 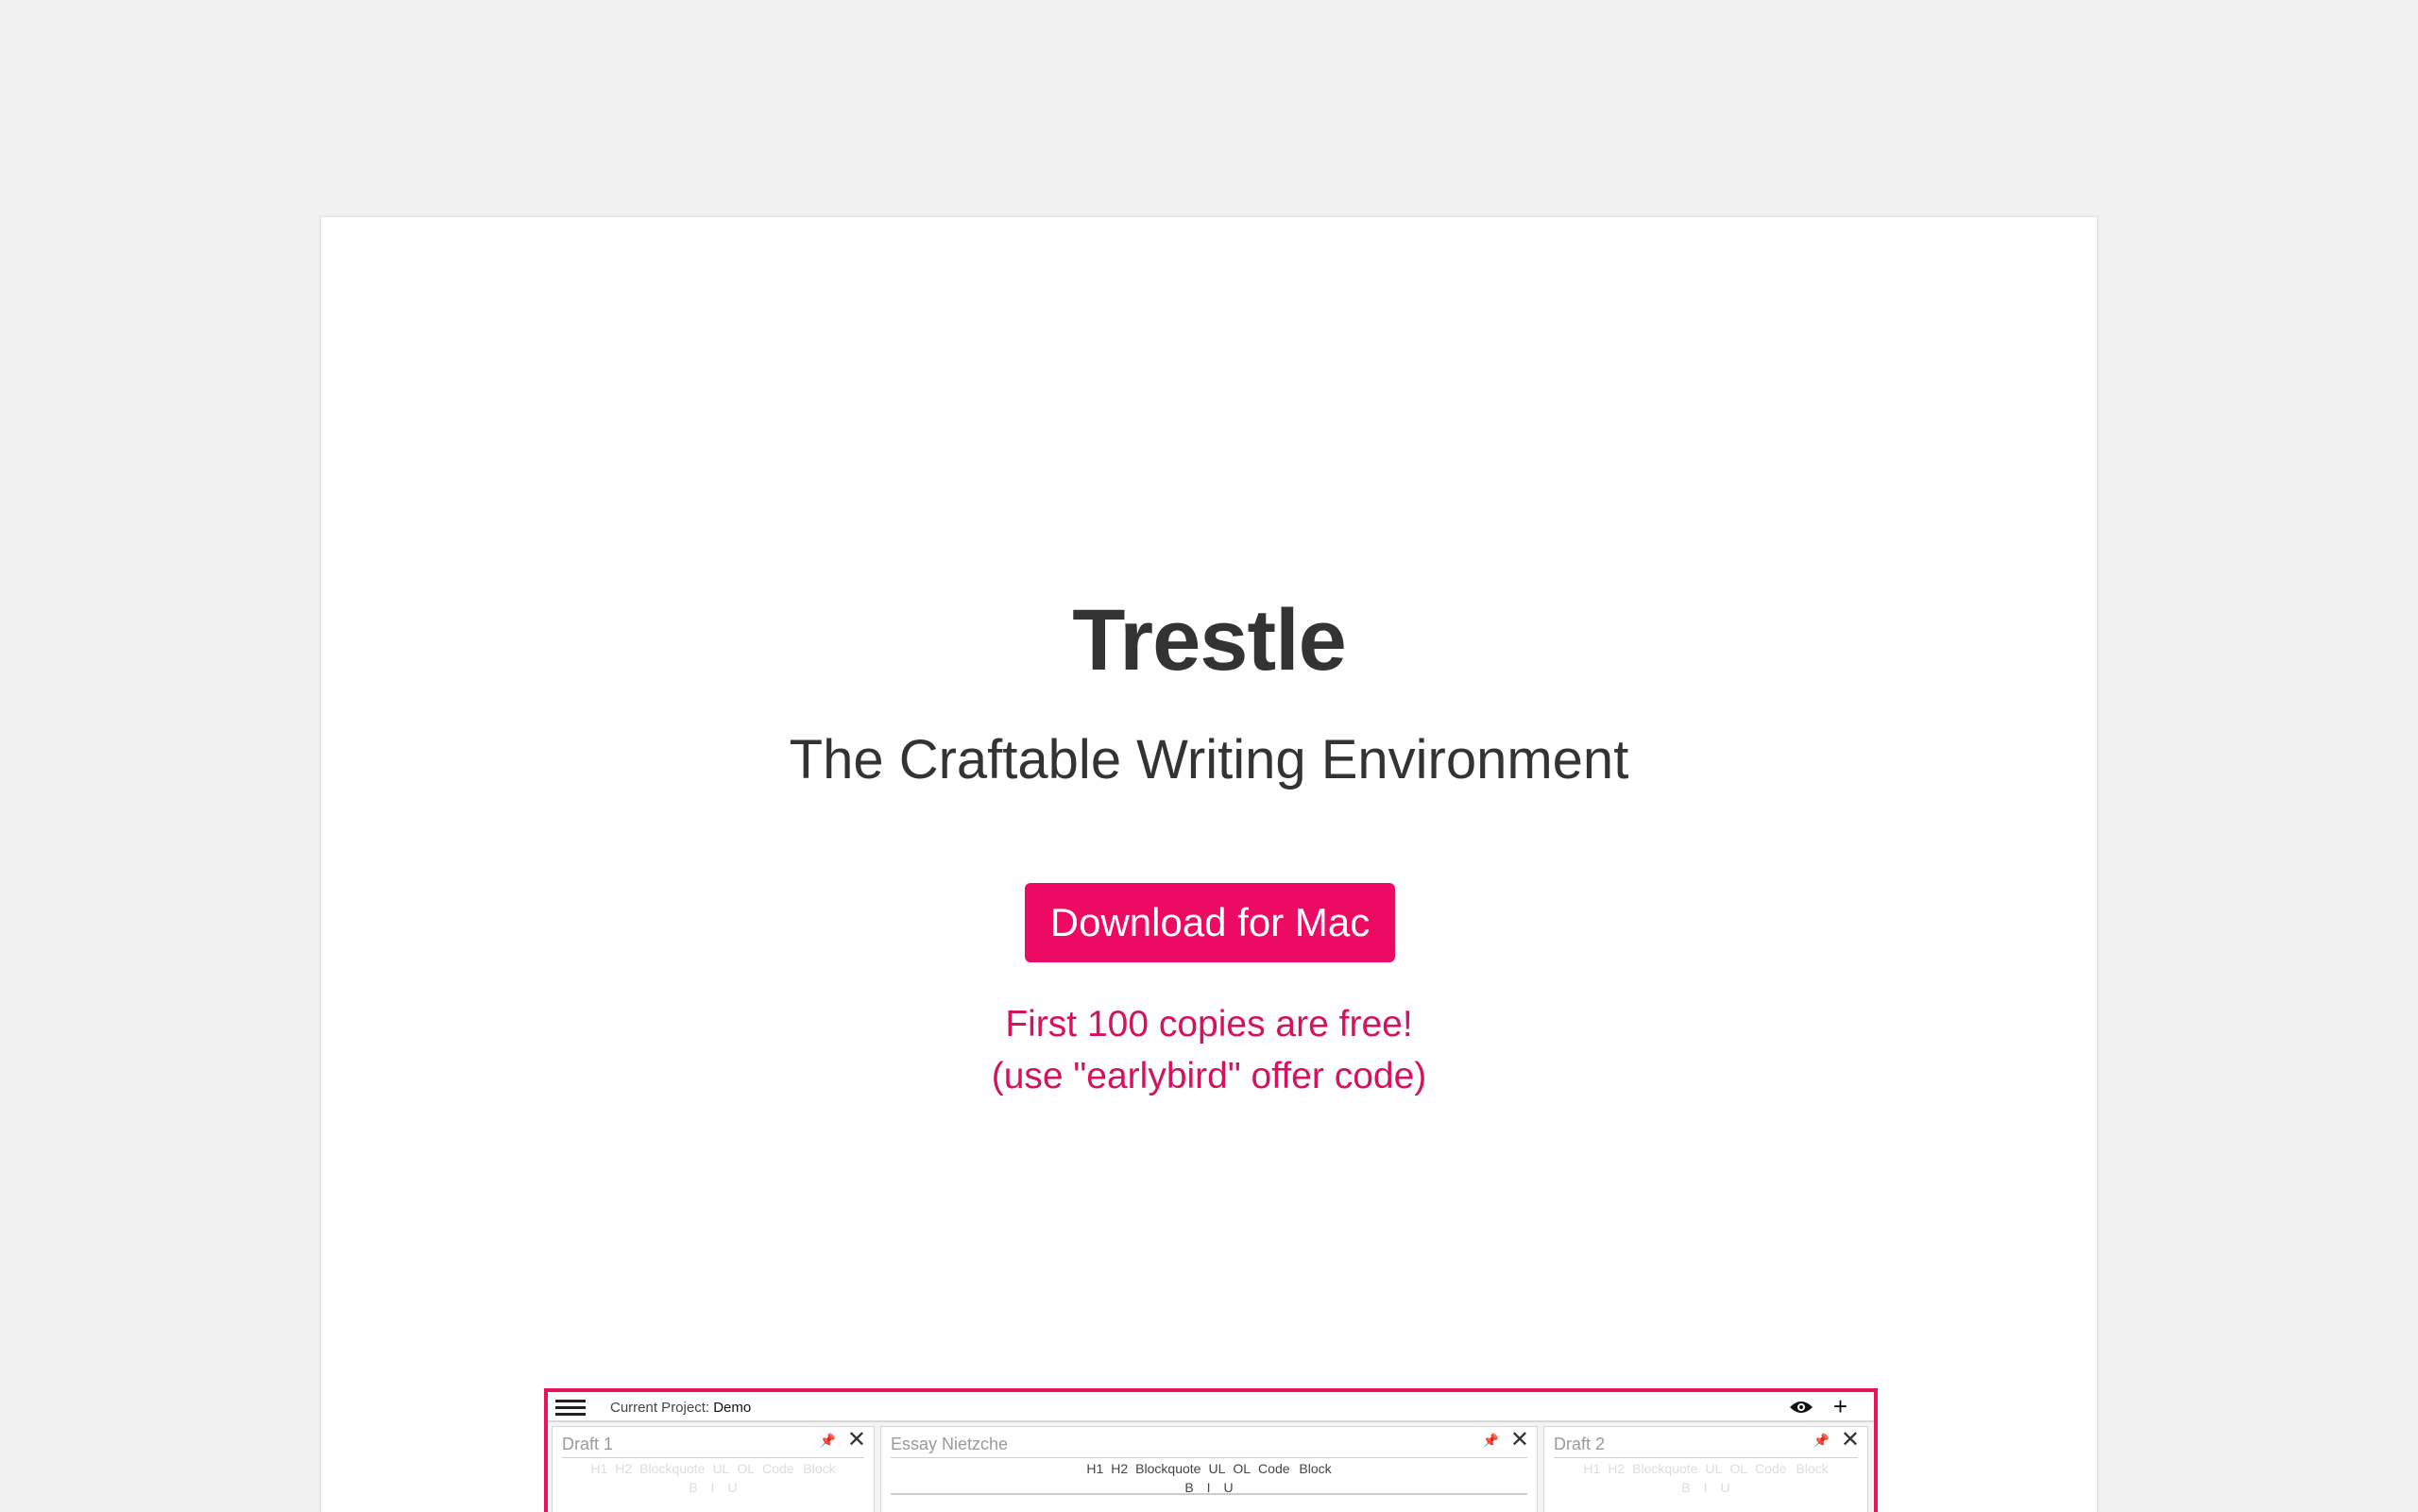 I want to click on offer-text: First 100 copies are free!, so click(x=1209, y=1024).